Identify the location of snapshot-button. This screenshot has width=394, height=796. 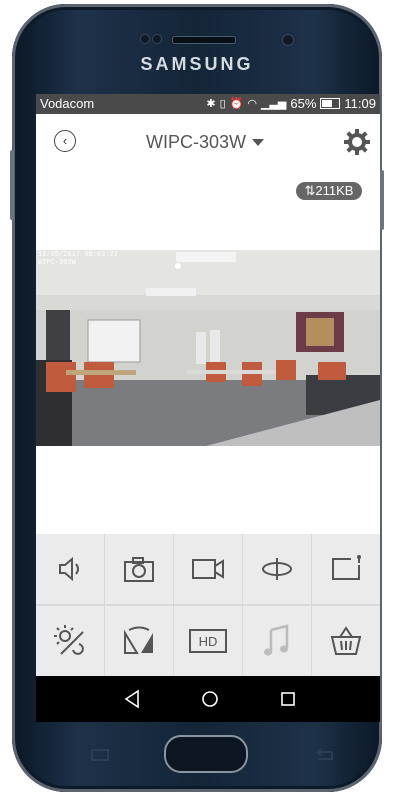
(139, 569).